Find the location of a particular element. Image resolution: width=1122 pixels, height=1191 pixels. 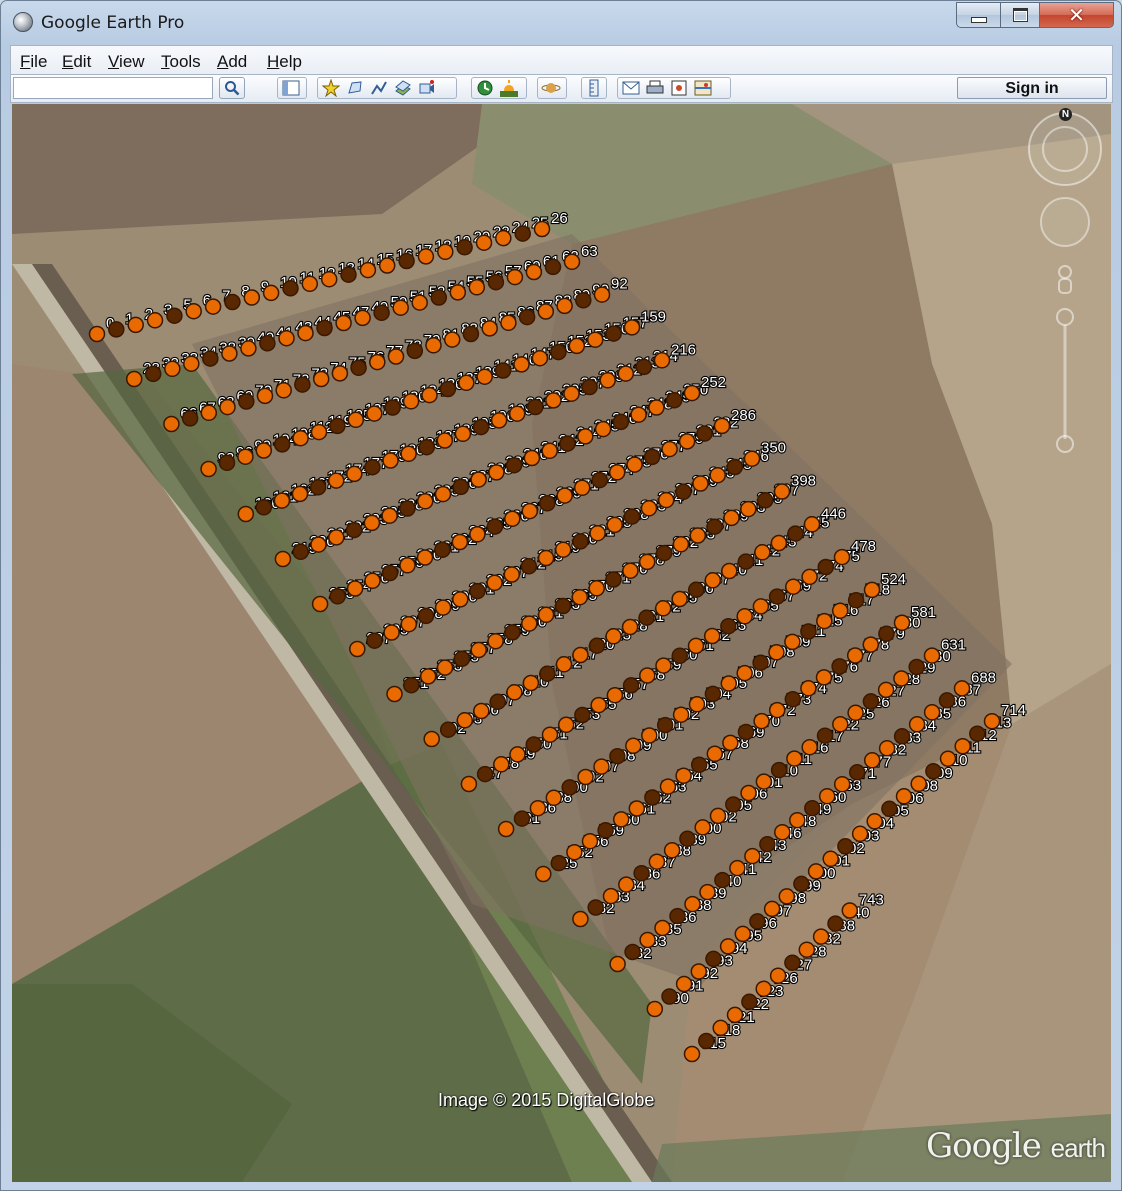

print-button is located at coordinates (655, 88).